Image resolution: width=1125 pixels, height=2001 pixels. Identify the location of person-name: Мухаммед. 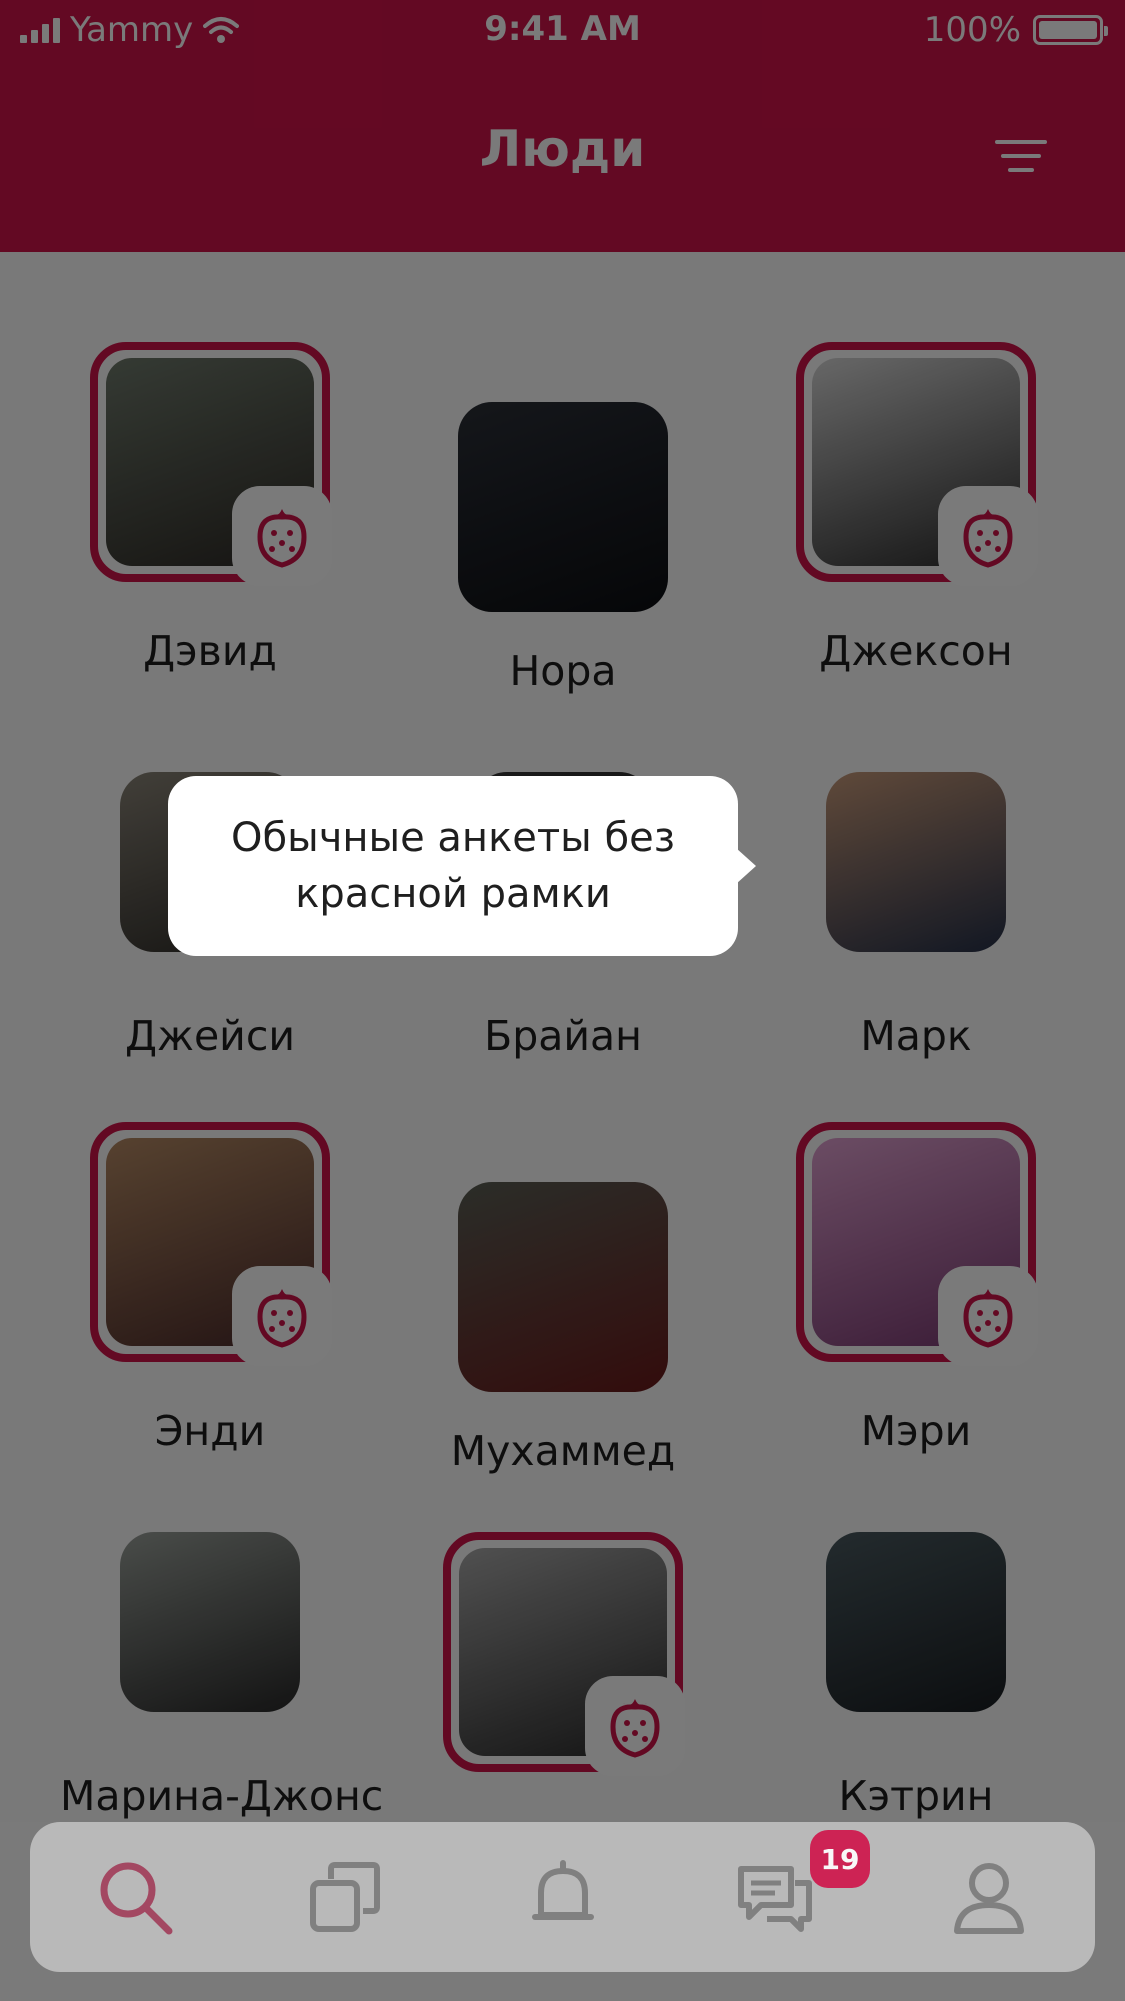
(563, 1451).